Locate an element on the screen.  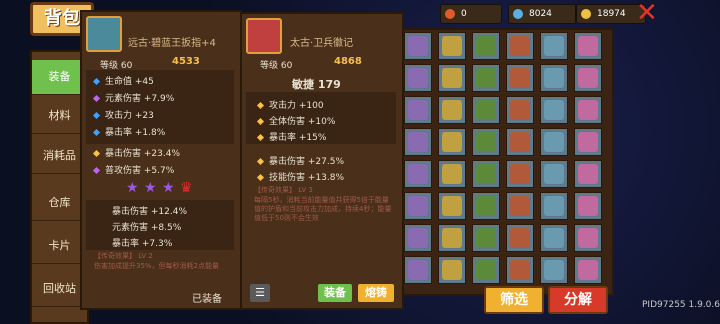
legend-effect-text: 伤害加成提升35%，但每秒消耗2点能量 is located at coordinates (157, 266).